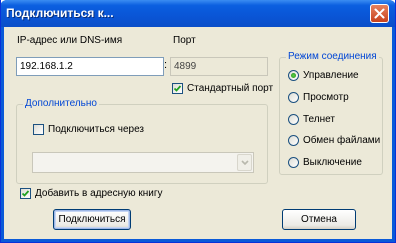  I want to click on default-port-checkbox: Стандартный порт, so click(222, 88).